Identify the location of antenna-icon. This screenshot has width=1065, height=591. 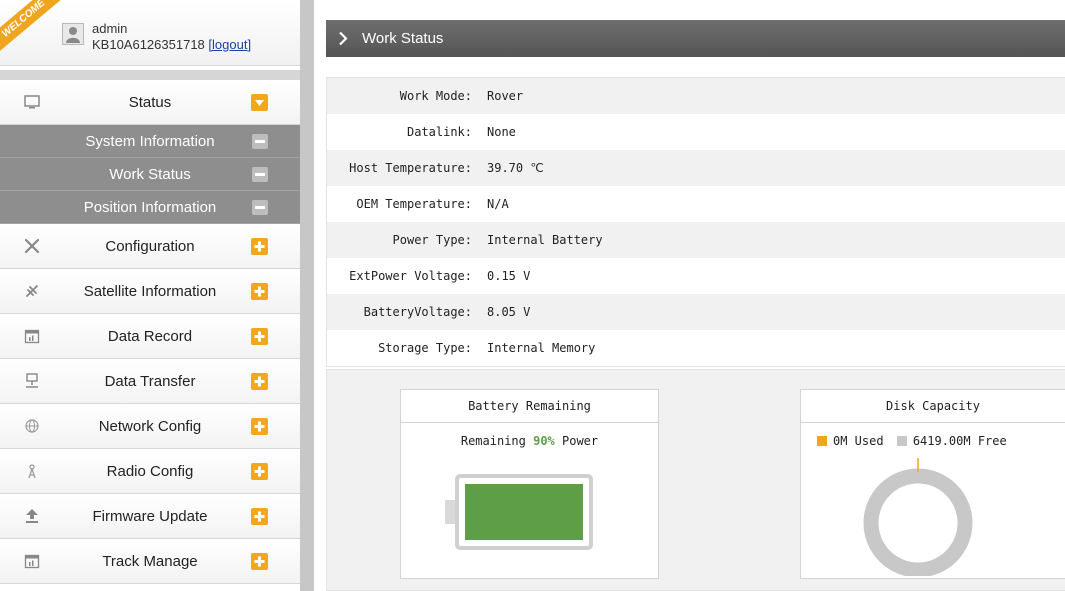
(32, 471).